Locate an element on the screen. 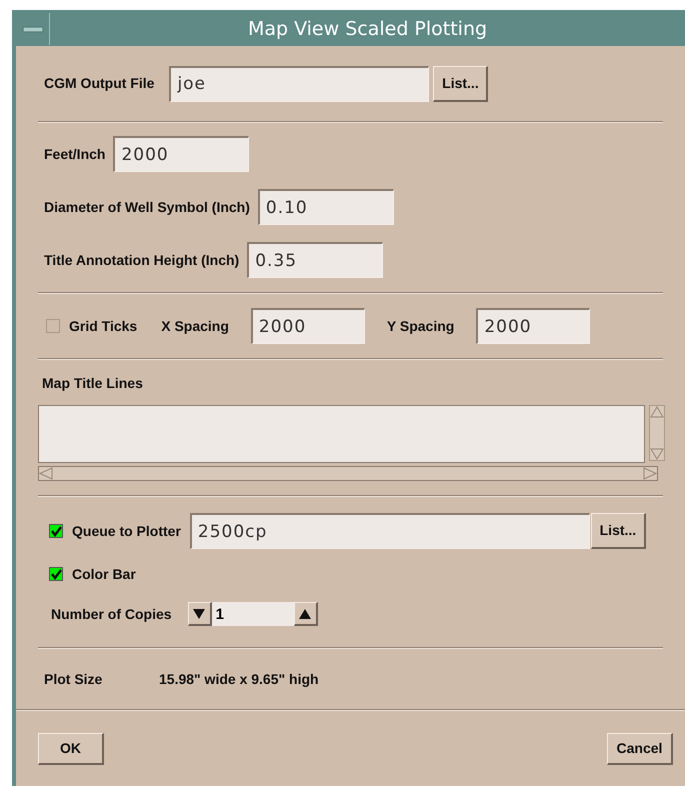 The width and height of the screenshot is (685, 788). up-arrow-icon is located at coordinates (657, 412).